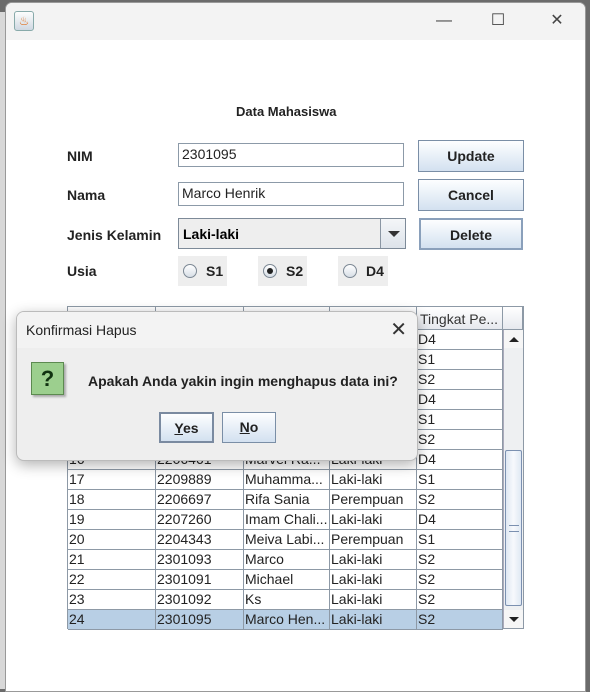 This screenshot has height=692, width=590. What do you see at coordinates (498, 21) in the screenshot?
I see `maximize-button: ☐` at bounding box center [498, 21].